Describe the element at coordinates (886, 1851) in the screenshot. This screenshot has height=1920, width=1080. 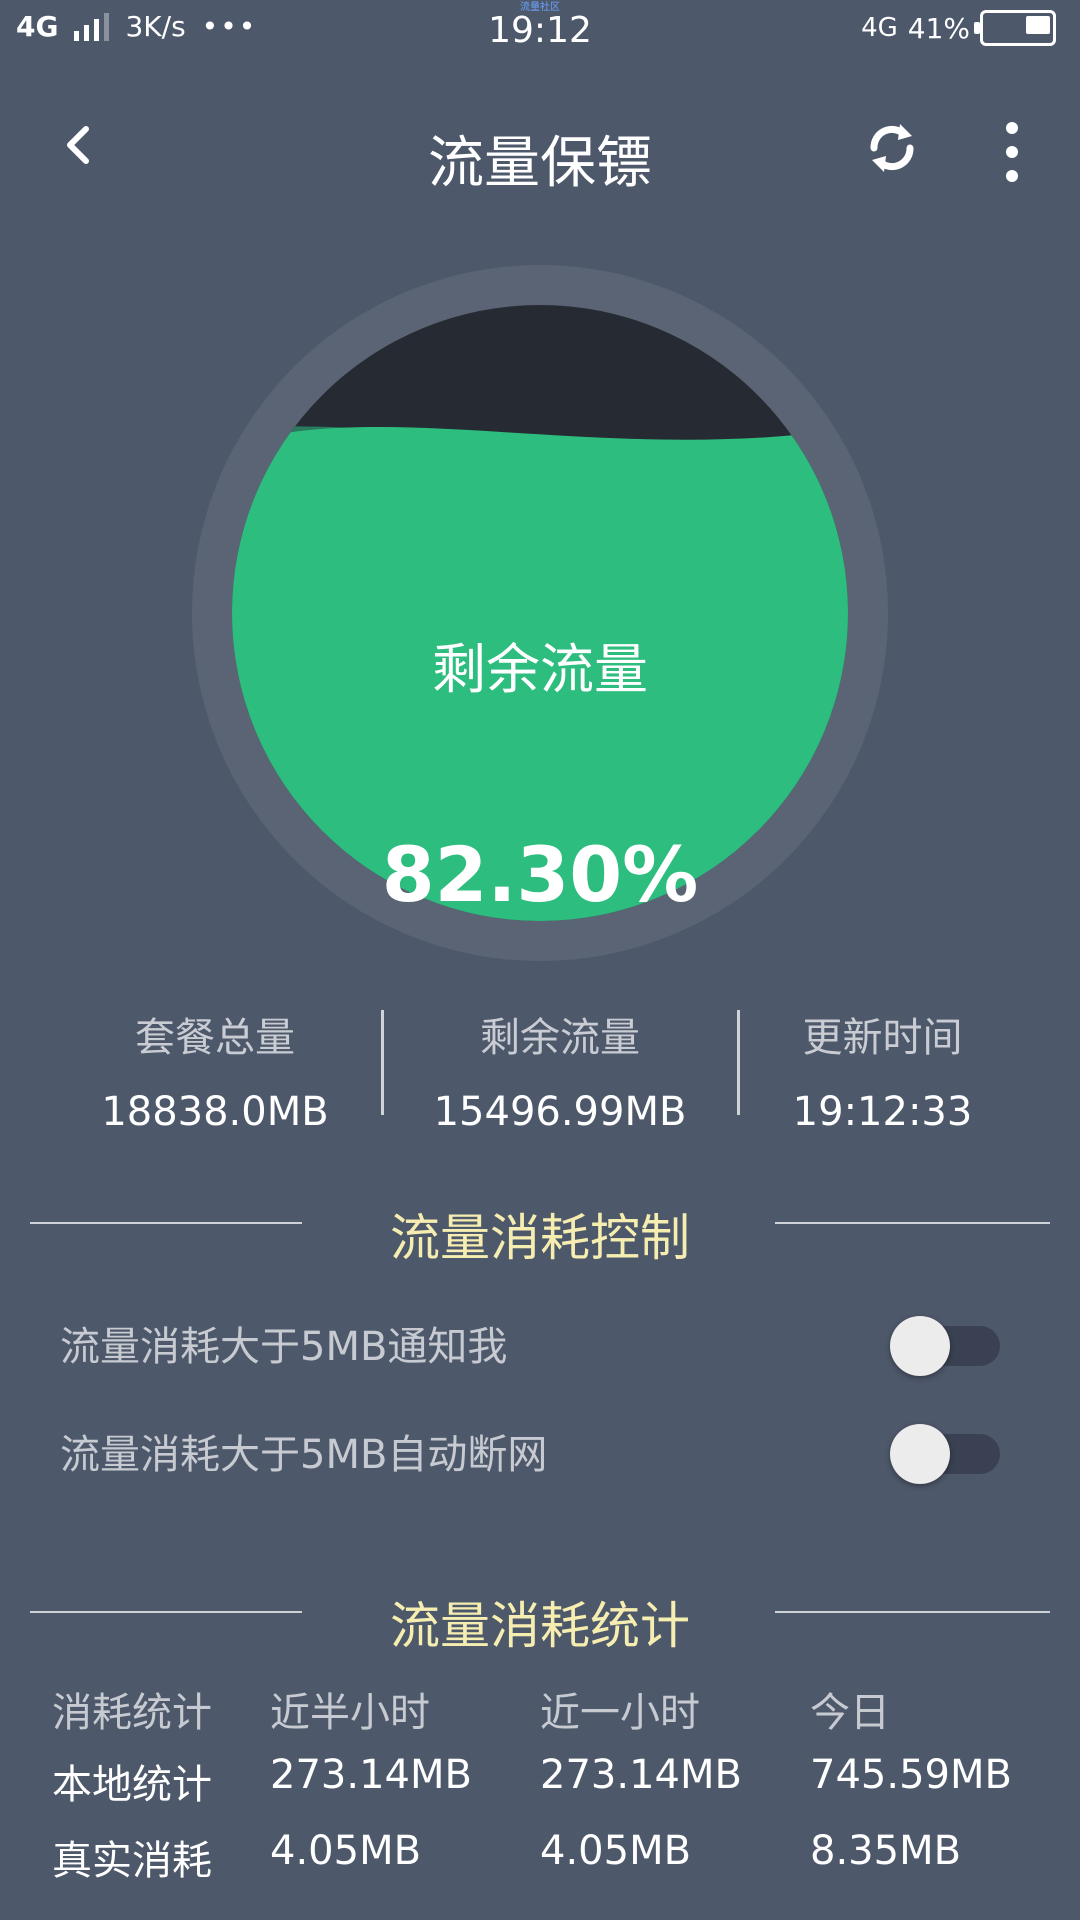
I see `table-cell: 8.35MB` at that location.